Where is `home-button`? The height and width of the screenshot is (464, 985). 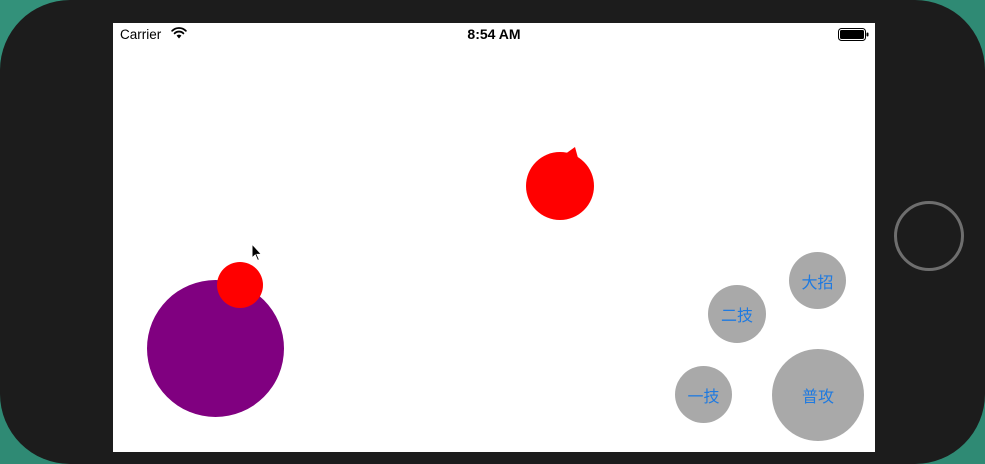
home-button is located at coordinates (929, 236).